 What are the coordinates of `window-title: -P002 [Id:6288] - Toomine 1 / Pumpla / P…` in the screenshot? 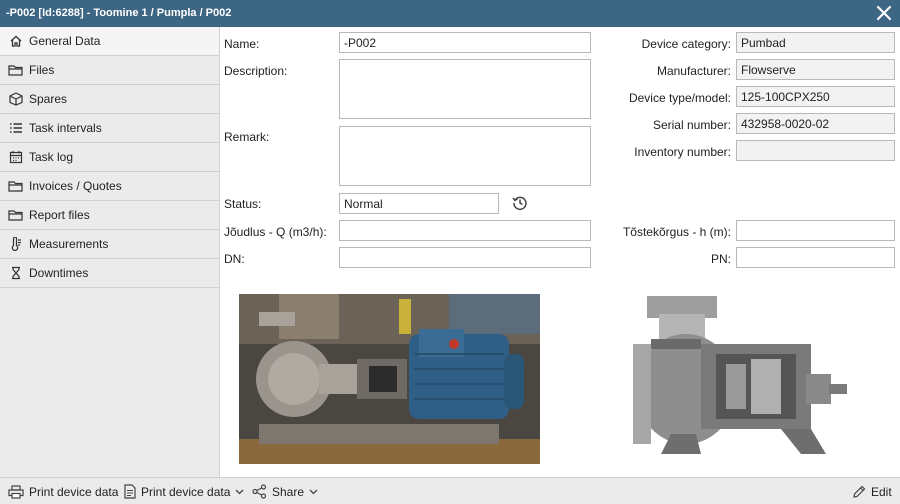 It's located at (119, 13).